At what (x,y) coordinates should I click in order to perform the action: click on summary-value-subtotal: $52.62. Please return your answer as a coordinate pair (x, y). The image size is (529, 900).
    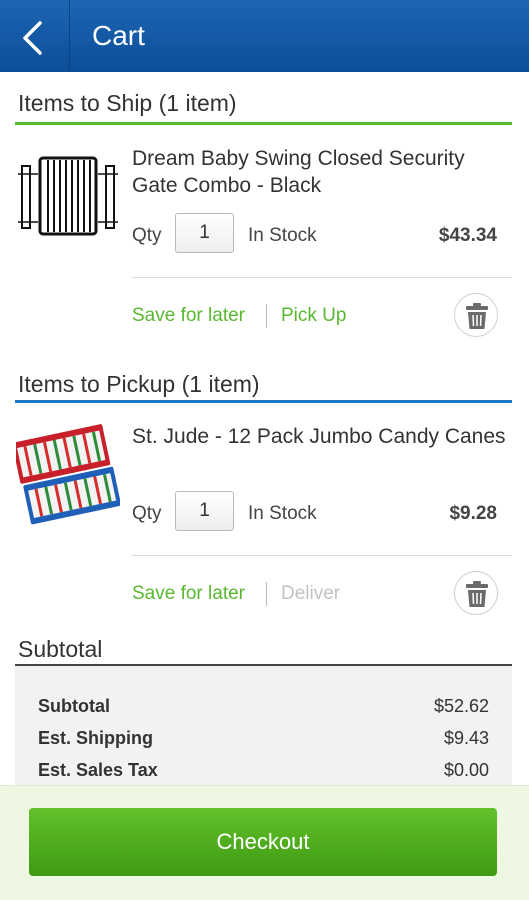
    Looking at the image, I should click on (461, 706).